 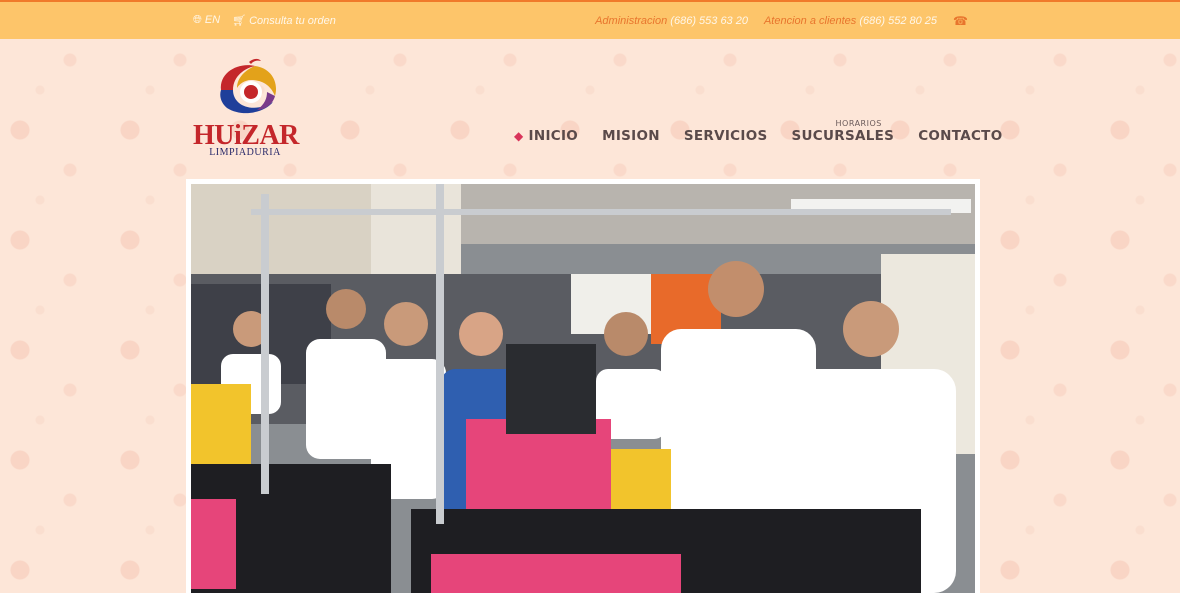 What do you see at coordinates (843, 136) in the screenshot?
I see `nav-sucursales-label: SUCURSALES` at bounding box center [843, 136].